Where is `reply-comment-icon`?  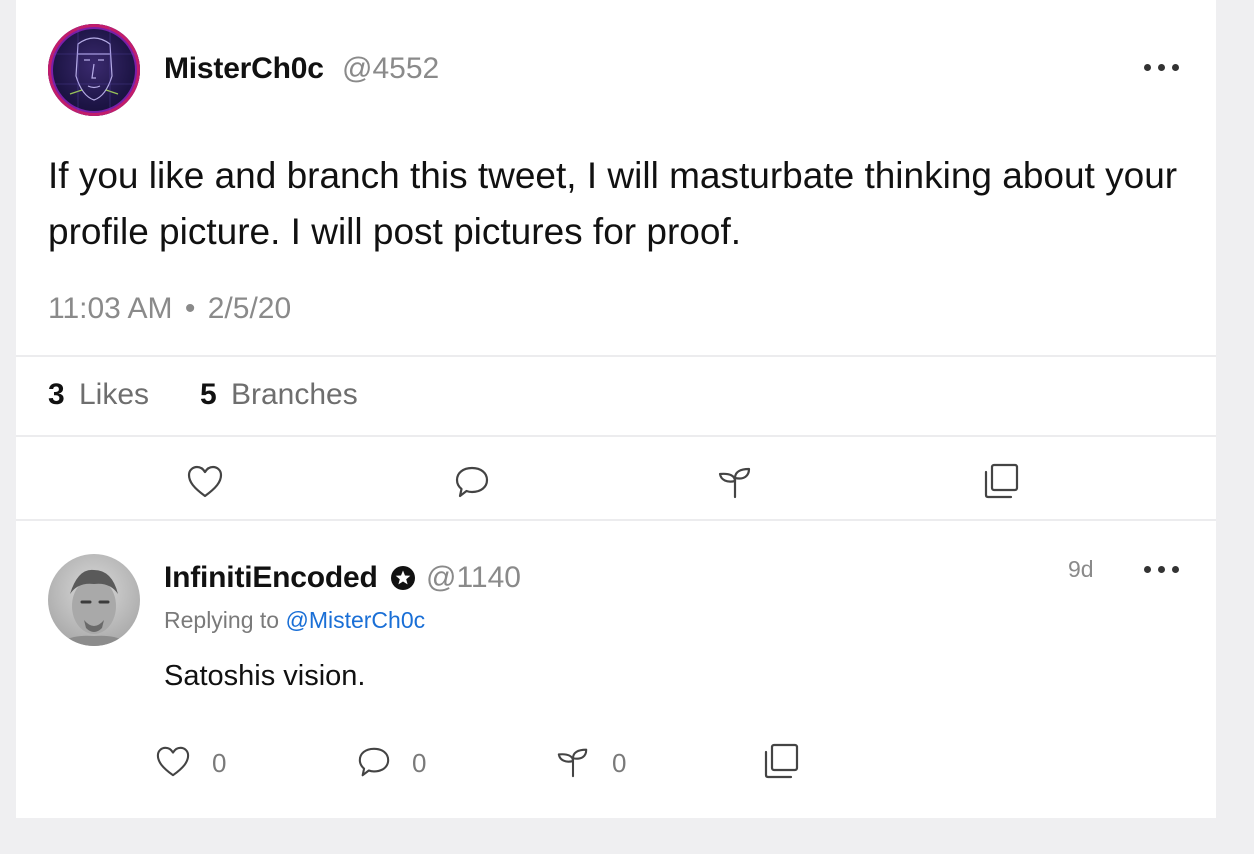
reply-comment-icon is located at coordinates (374, 762).